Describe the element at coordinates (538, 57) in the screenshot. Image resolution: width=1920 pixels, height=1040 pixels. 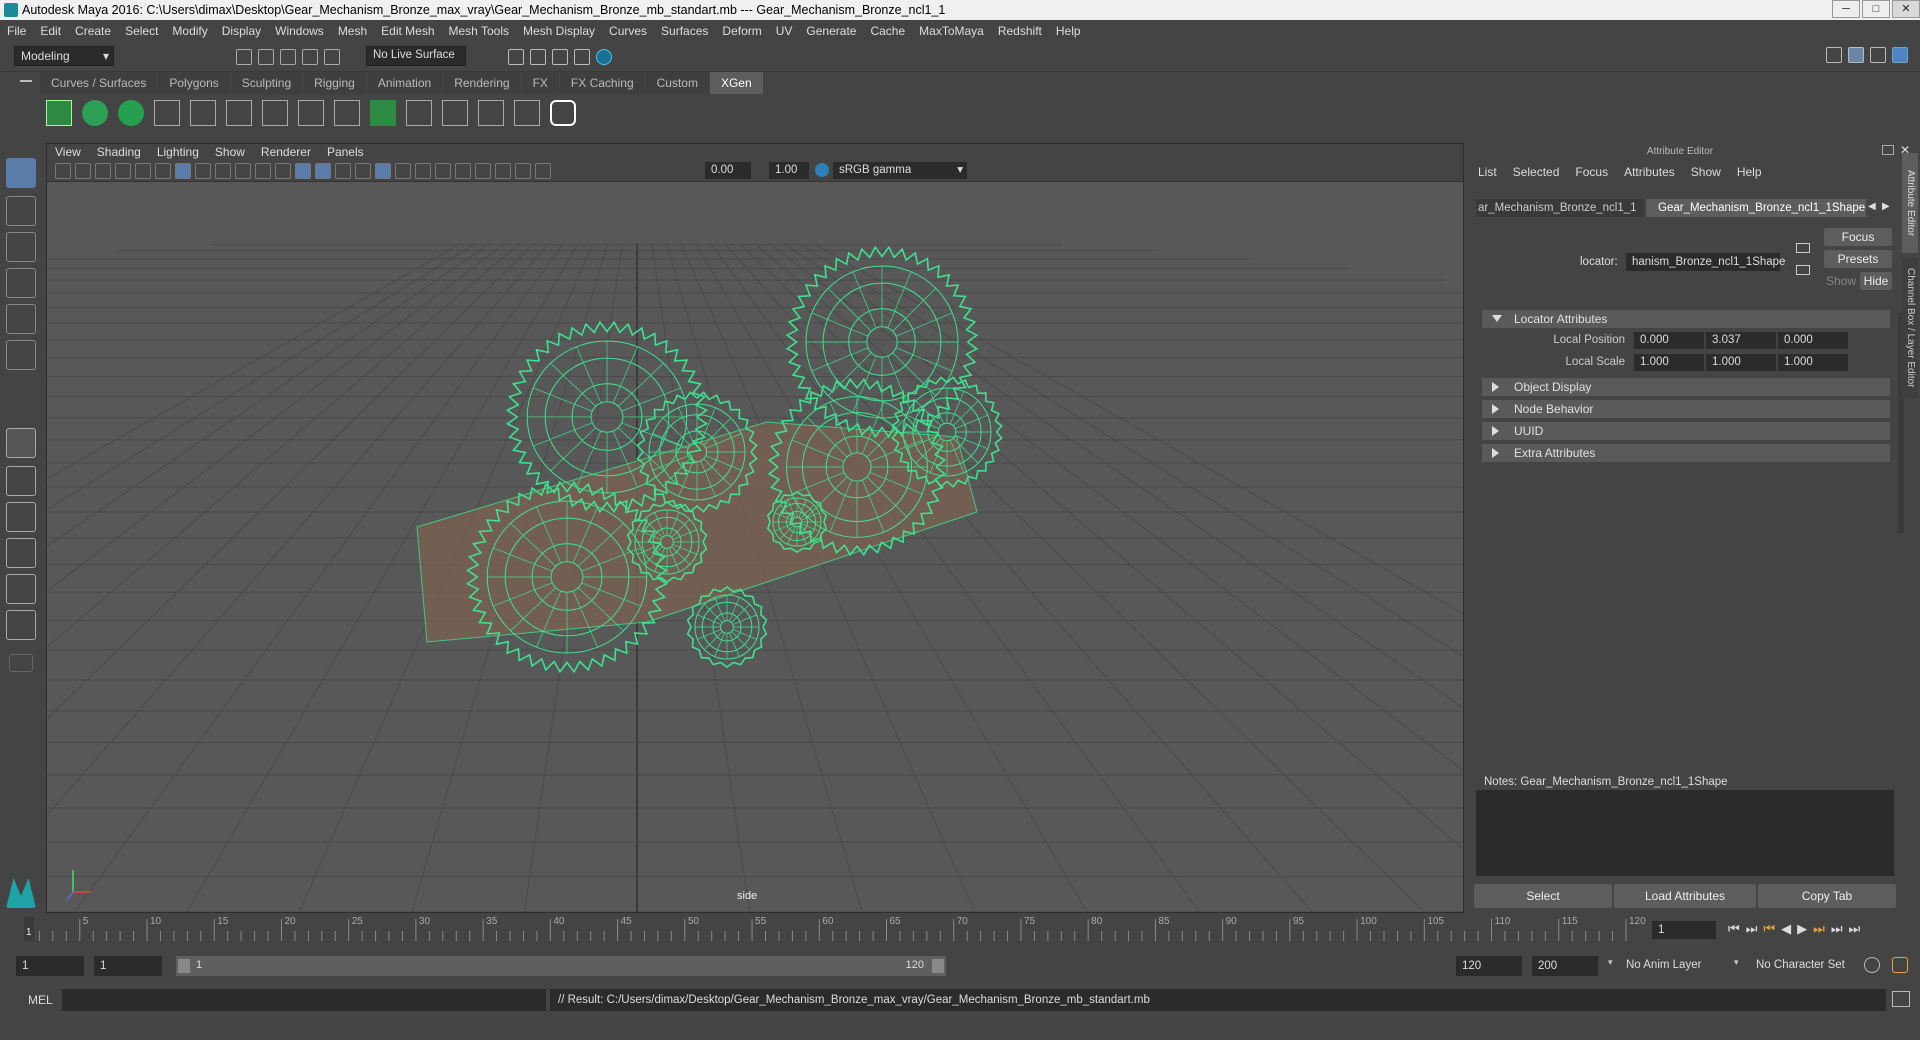
I see `ipr-render-icon` at that location.